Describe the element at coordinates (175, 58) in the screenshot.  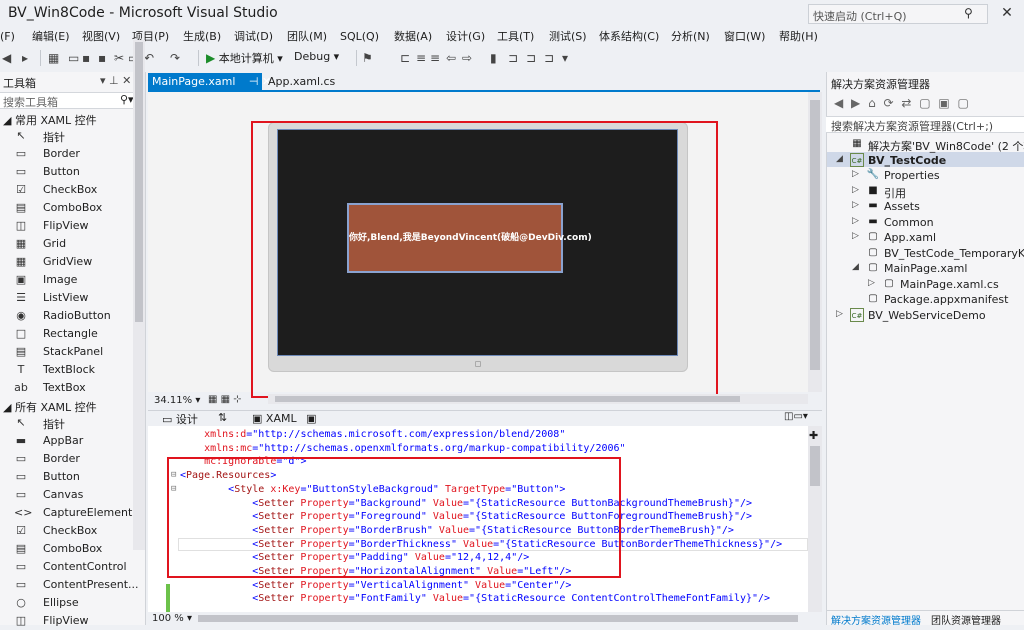
I see `redo-icon: ↷` at that location.